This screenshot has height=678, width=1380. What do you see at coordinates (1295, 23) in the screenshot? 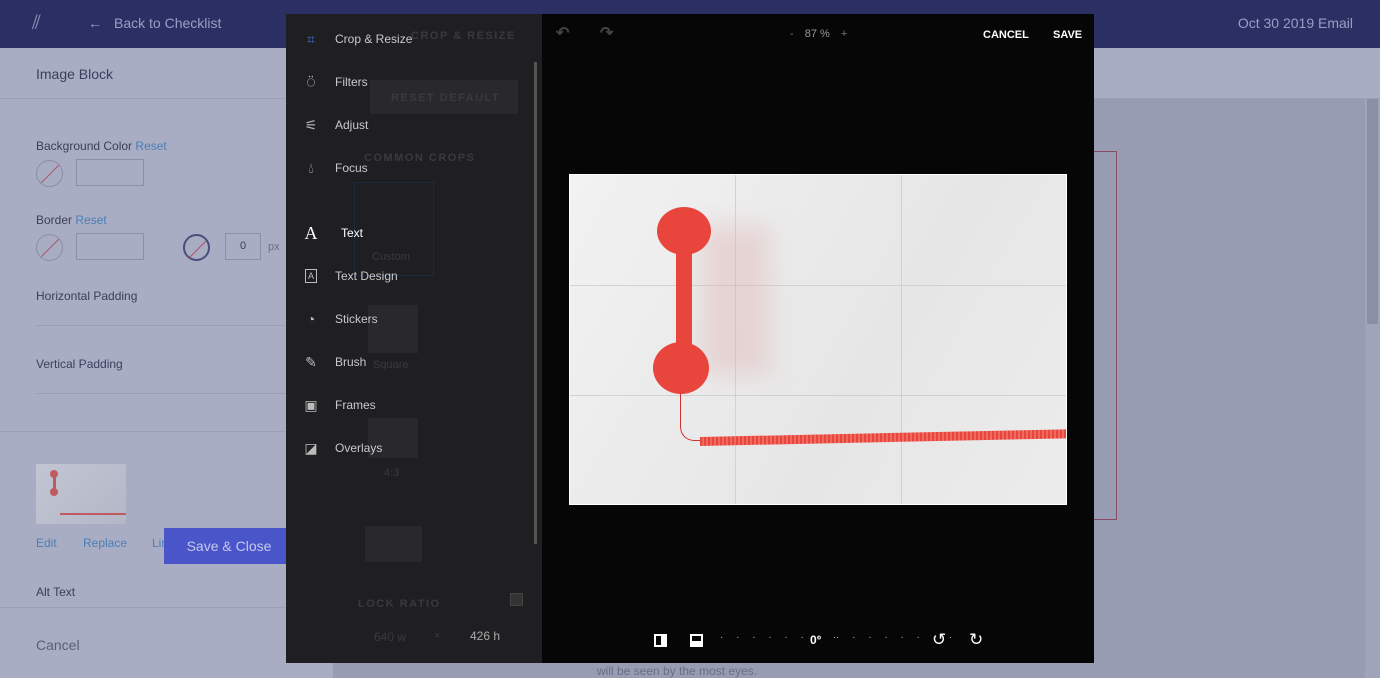
I see `document-title: Oct 30 2019 Email` at bounding box center [1295, 23].